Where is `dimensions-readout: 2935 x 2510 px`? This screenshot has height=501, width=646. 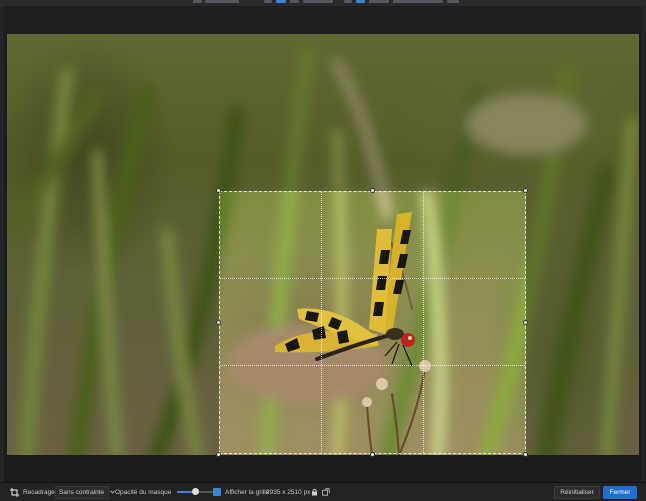
dimensions-readout: 2935 x 2510 px is located at coordinates (288, 492).